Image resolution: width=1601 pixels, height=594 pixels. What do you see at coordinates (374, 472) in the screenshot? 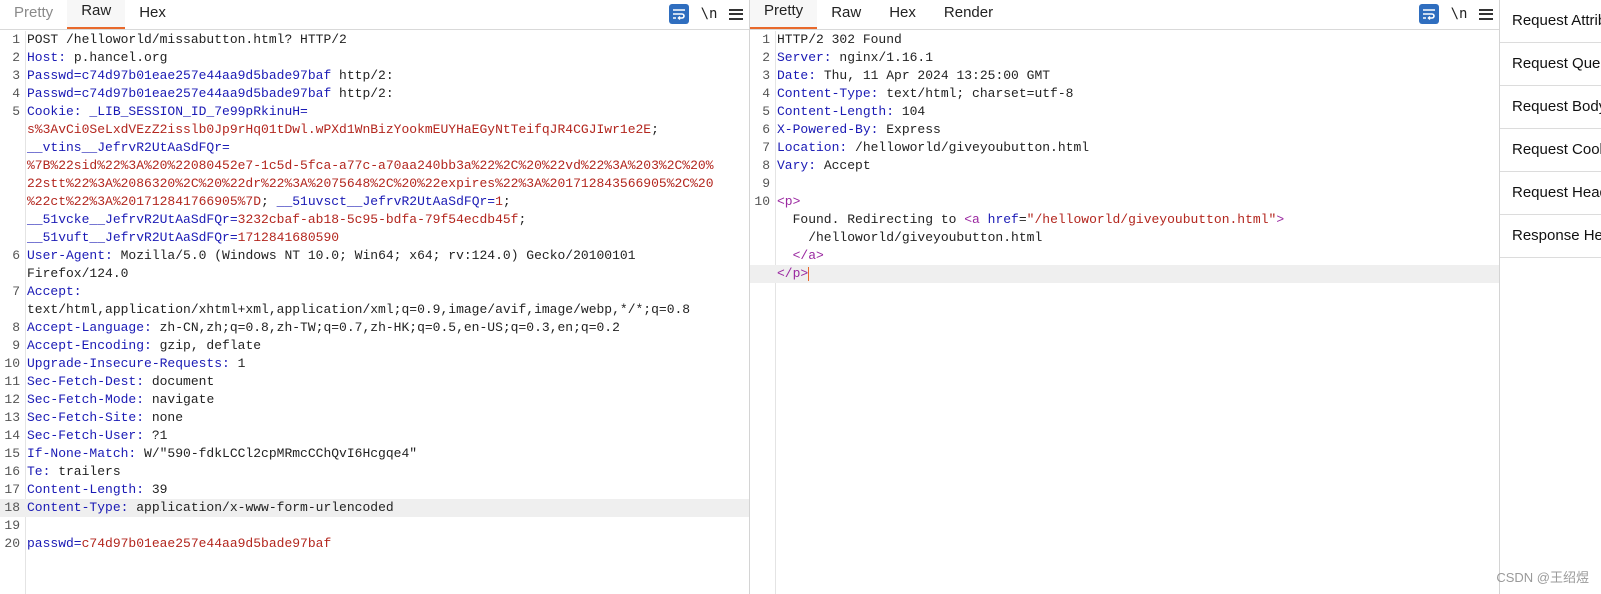
I see `code-line: 16 Te: trailers` at bounding box center [374, 472].